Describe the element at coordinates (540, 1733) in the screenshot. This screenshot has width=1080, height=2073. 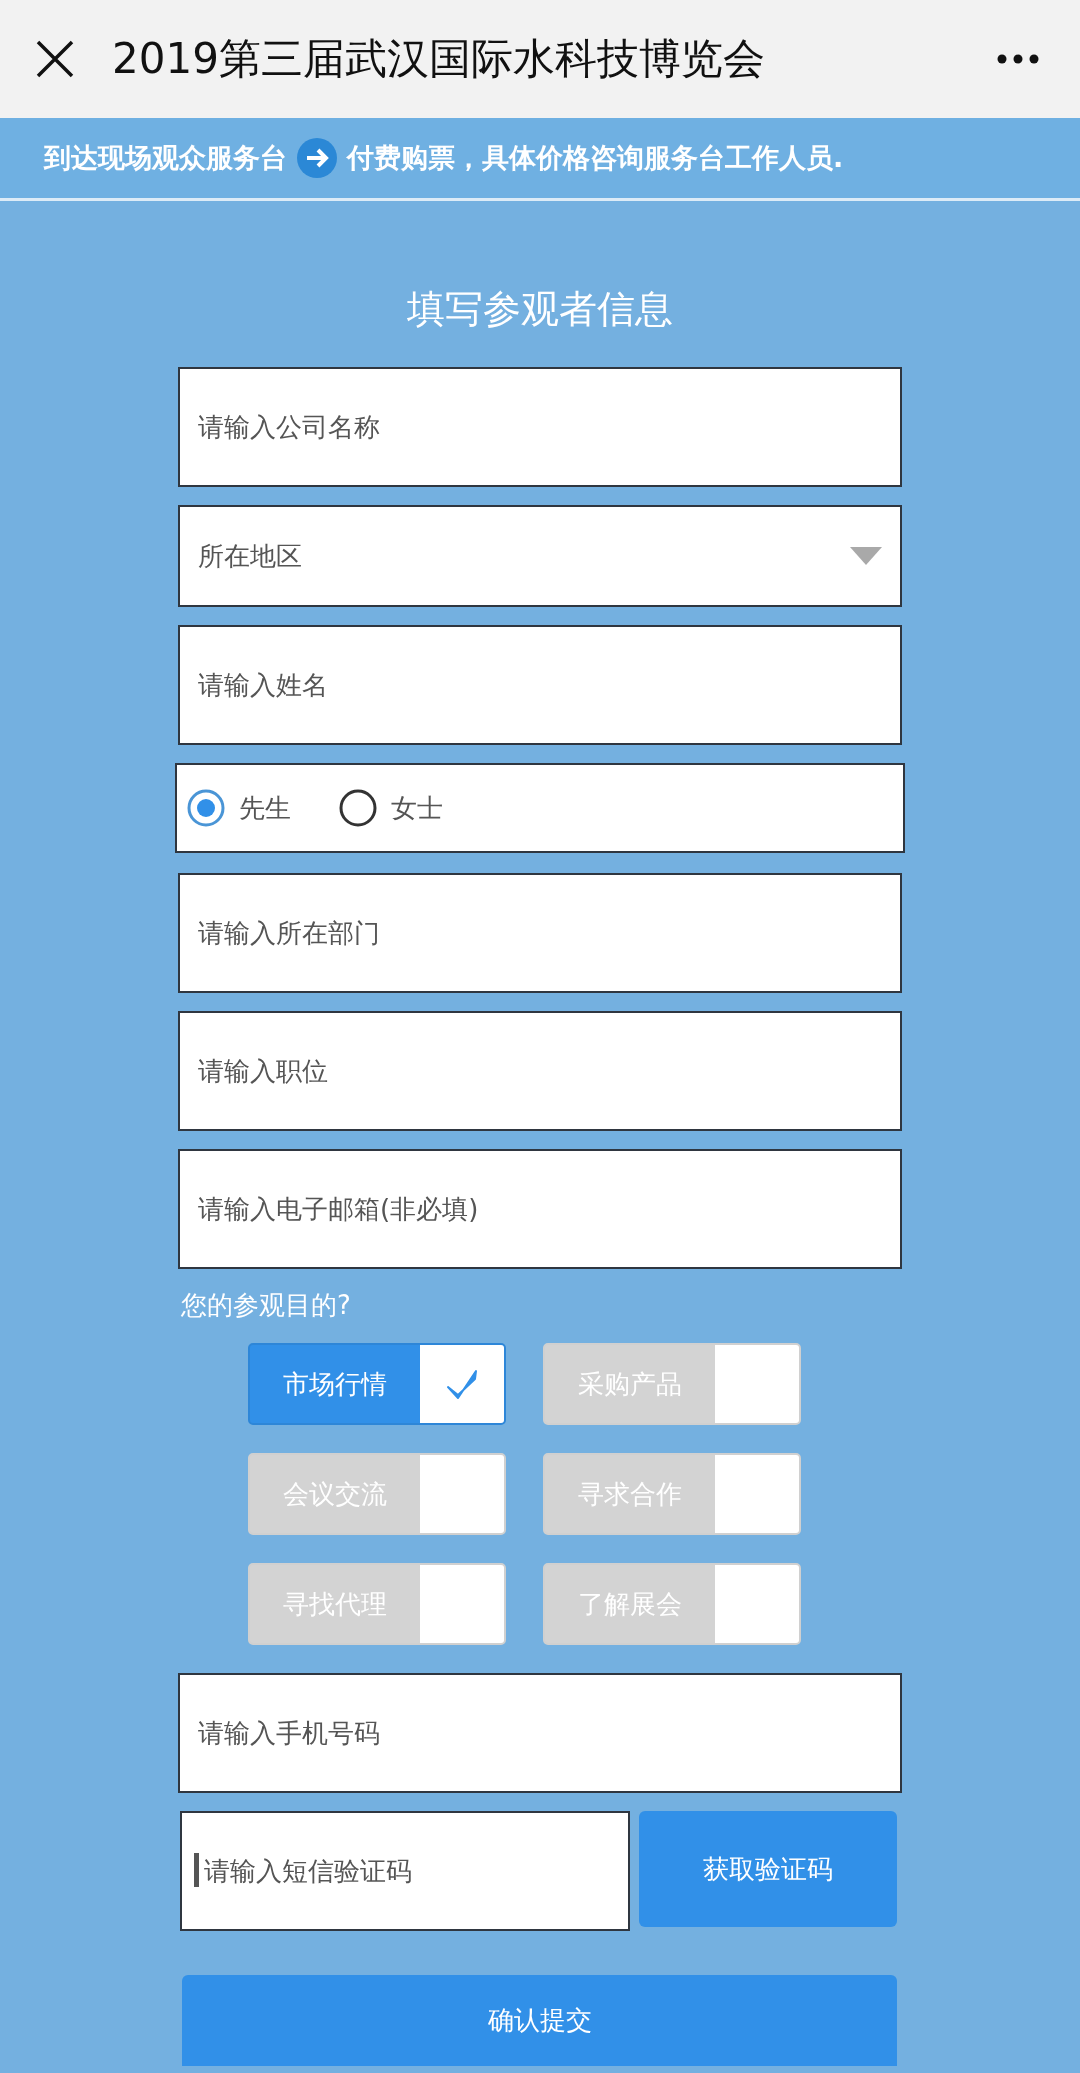
I see `phone-field: 请输入手机号码` at that location.